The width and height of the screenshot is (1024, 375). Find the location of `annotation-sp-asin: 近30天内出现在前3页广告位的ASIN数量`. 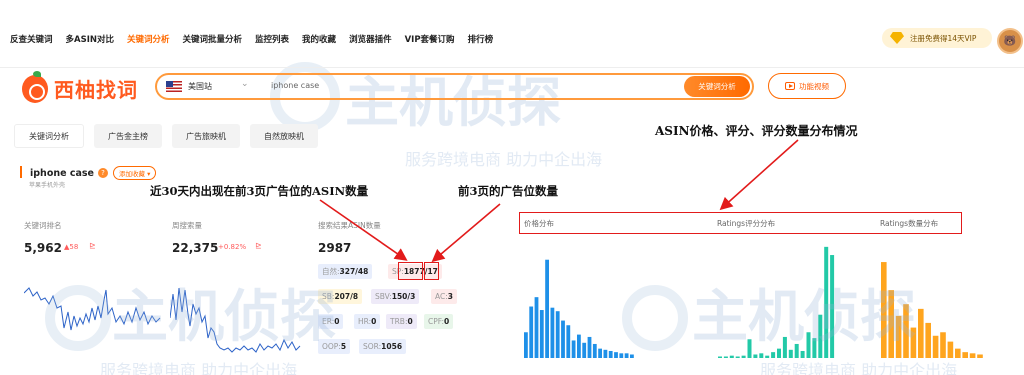

annotation-sp-asin: 近30天内出现在前3页广告位的ASIN数量 is located at coordinates (259, 191).